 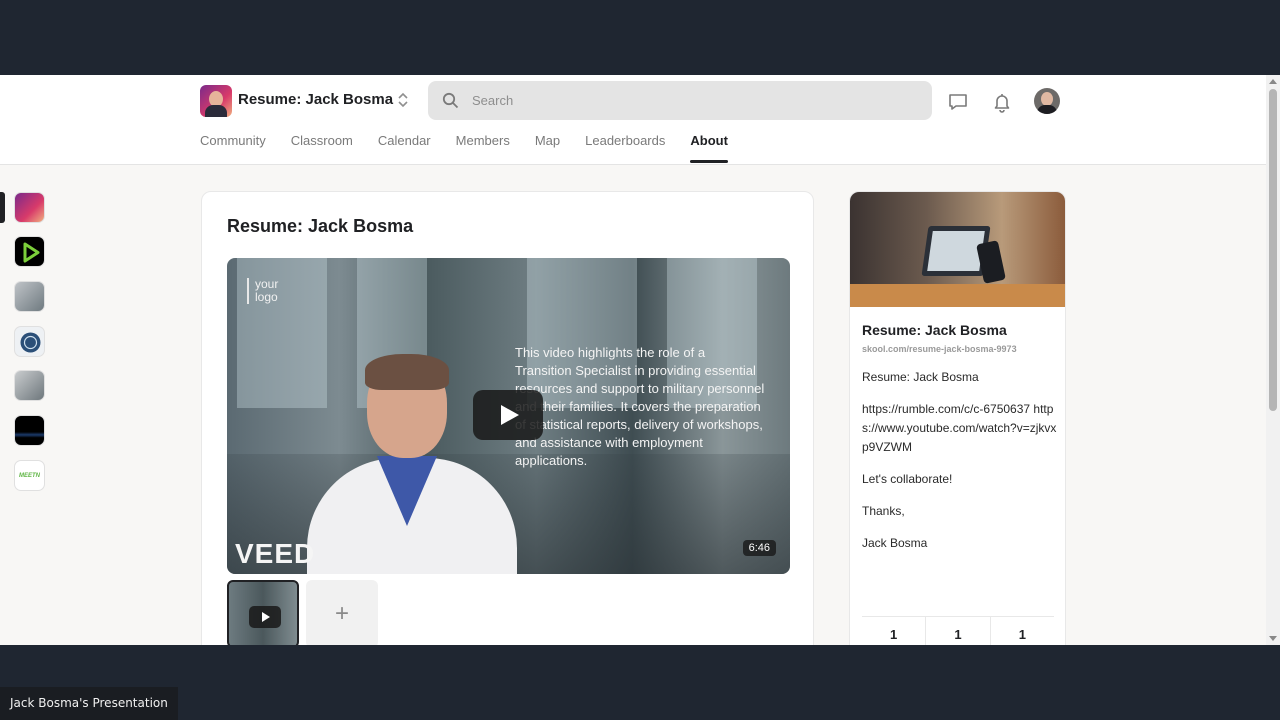 What do you see at coordinates (759, 548) in the screenshot?
I see `video-duration: 6:46` at bounding box center [759, 548].